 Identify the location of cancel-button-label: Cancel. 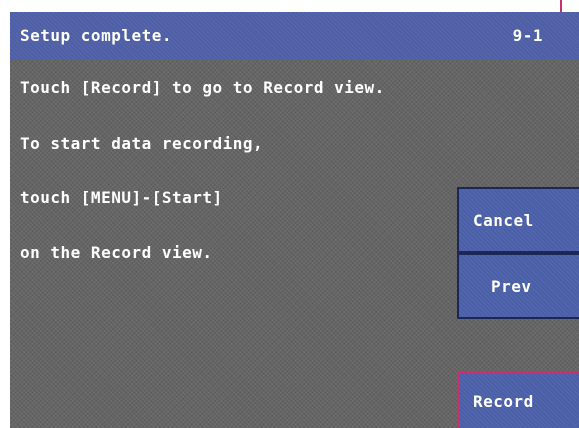
(503, 220).